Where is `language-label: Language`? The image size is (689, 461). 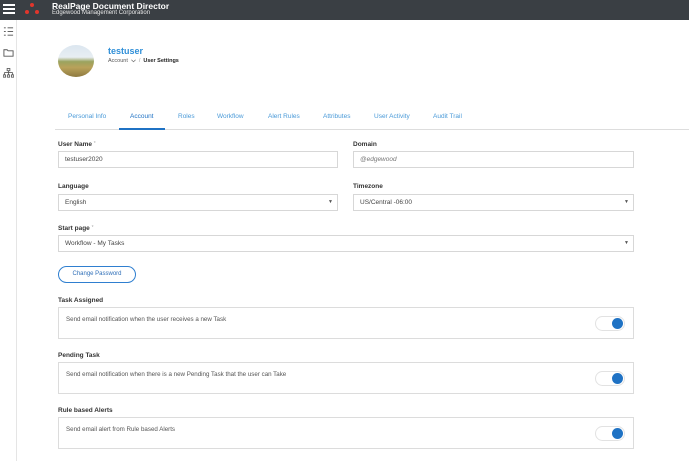
language-label: Language is located at coordinates (73, 186).